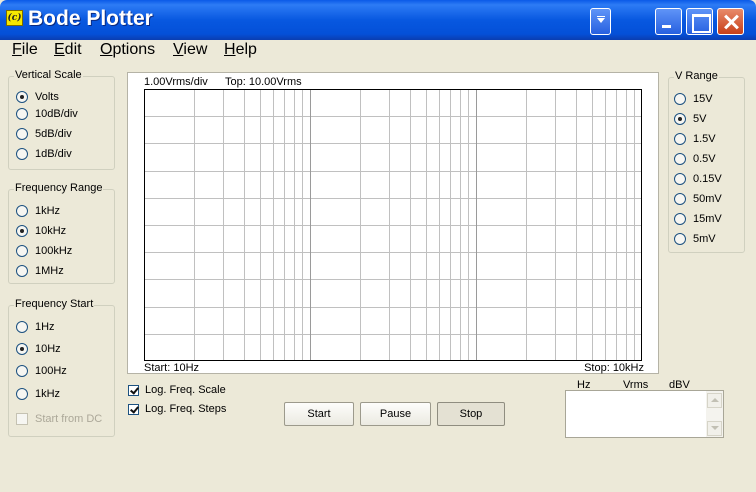 The height and width of the screenshot is (492, 756). Describe the element at coordinates (44, 154) in the screenshot. I see `radio-1db-div: 1dB/div` at that location.